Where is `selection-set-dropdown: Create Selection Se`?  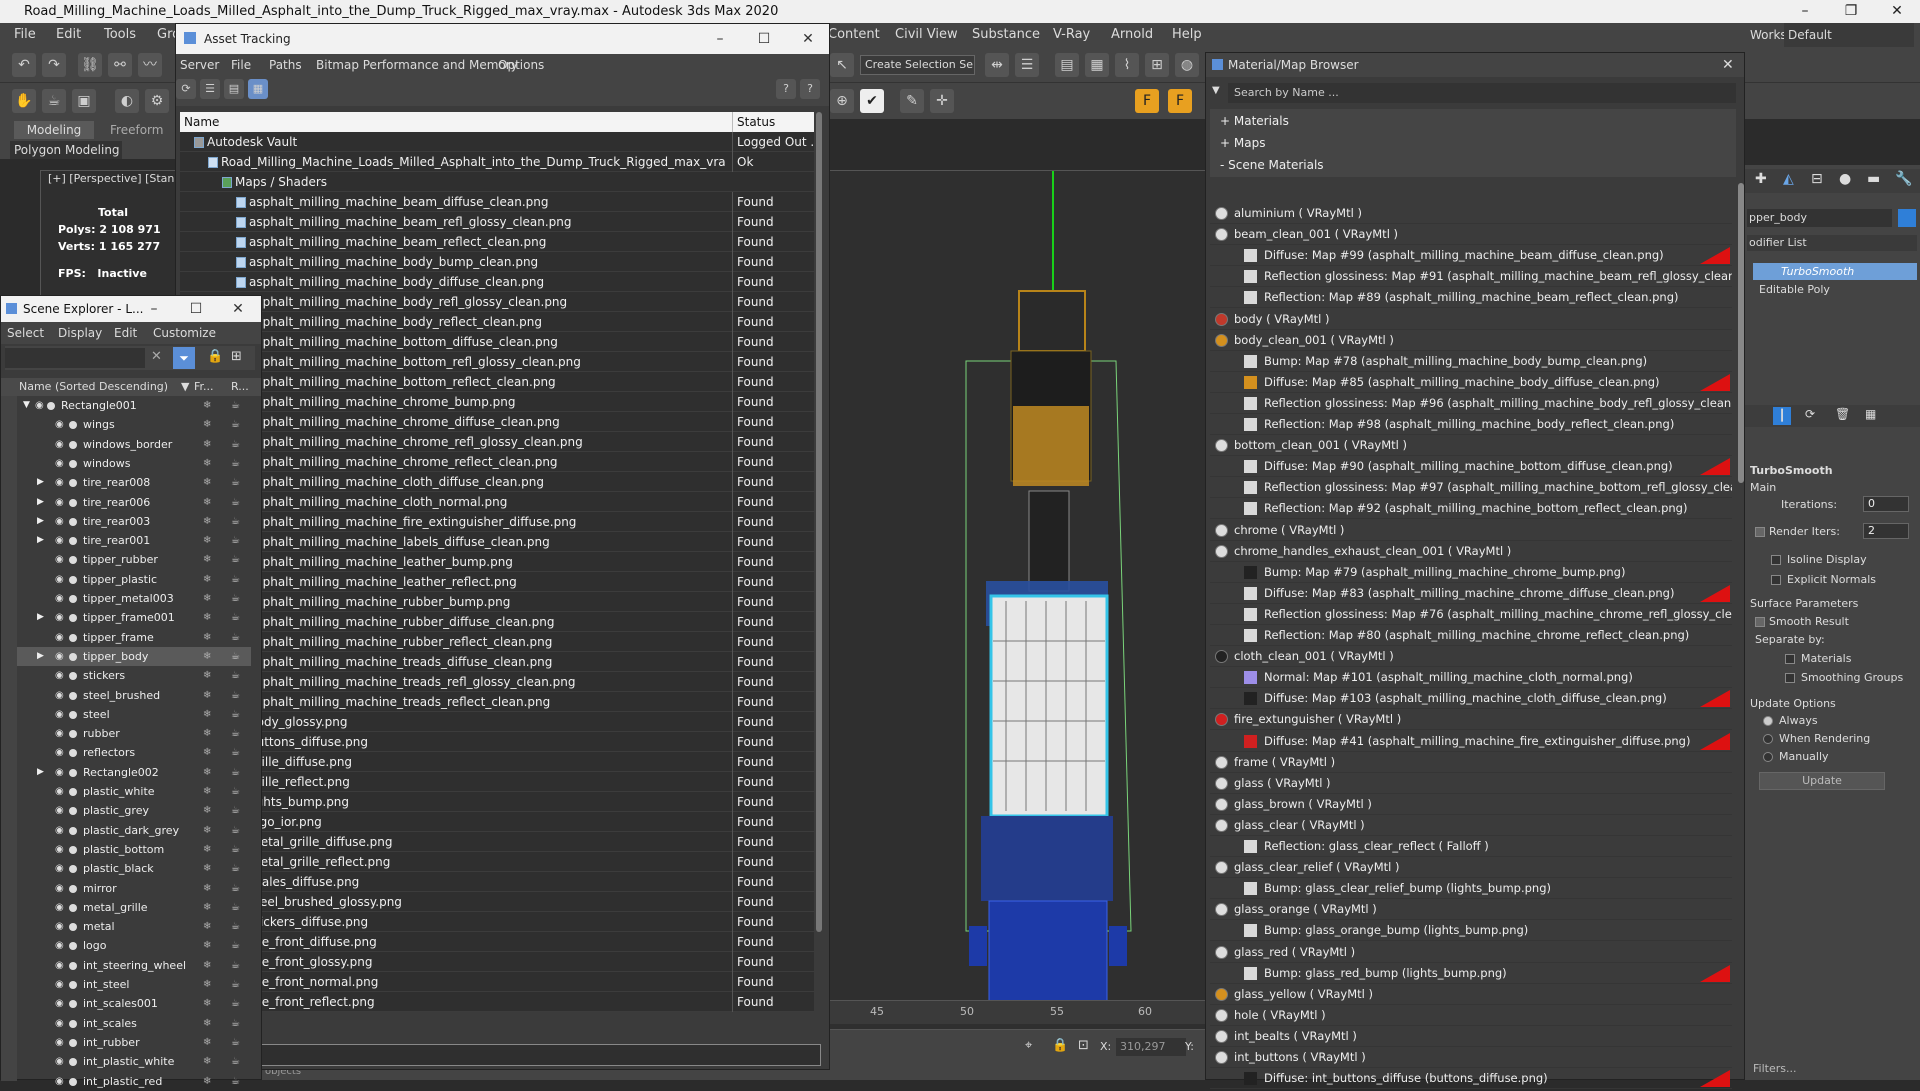
selection-set-dropdown: Create Selection Se is located at coordinates (917, 65).